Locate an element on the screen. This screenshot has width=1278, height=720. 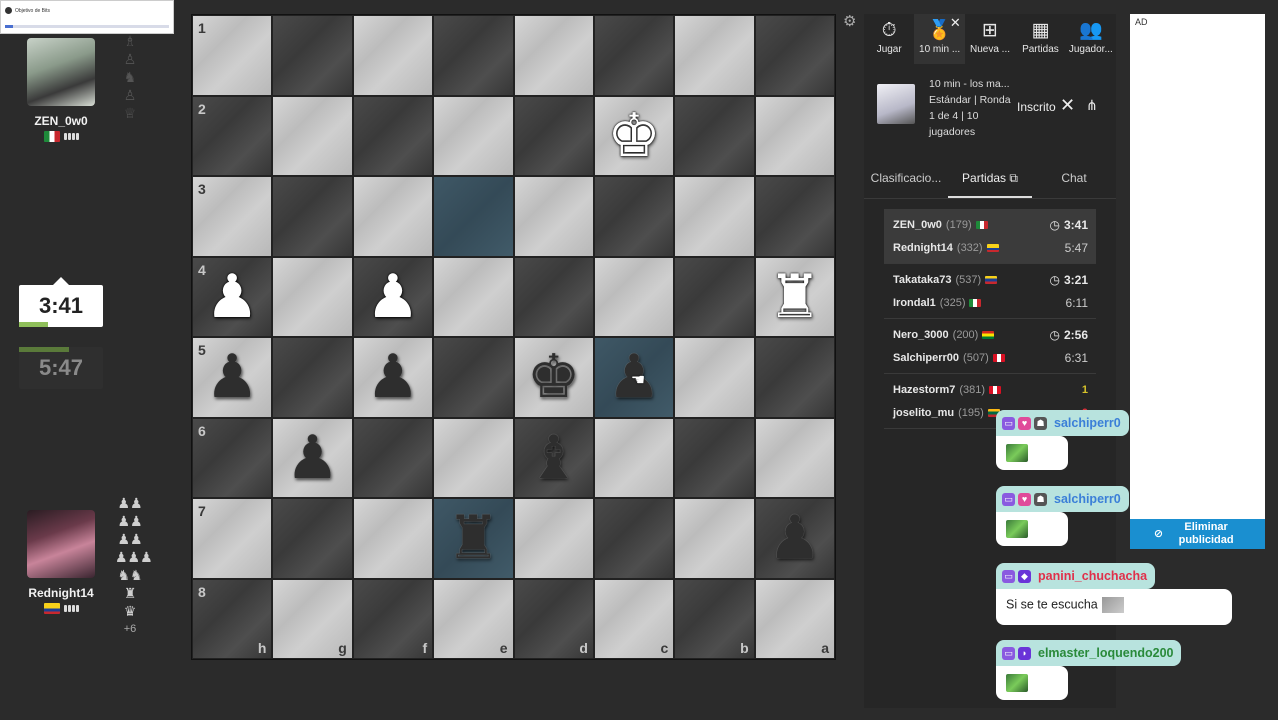
board-square: ♝ is located at coordinates (553, 457).